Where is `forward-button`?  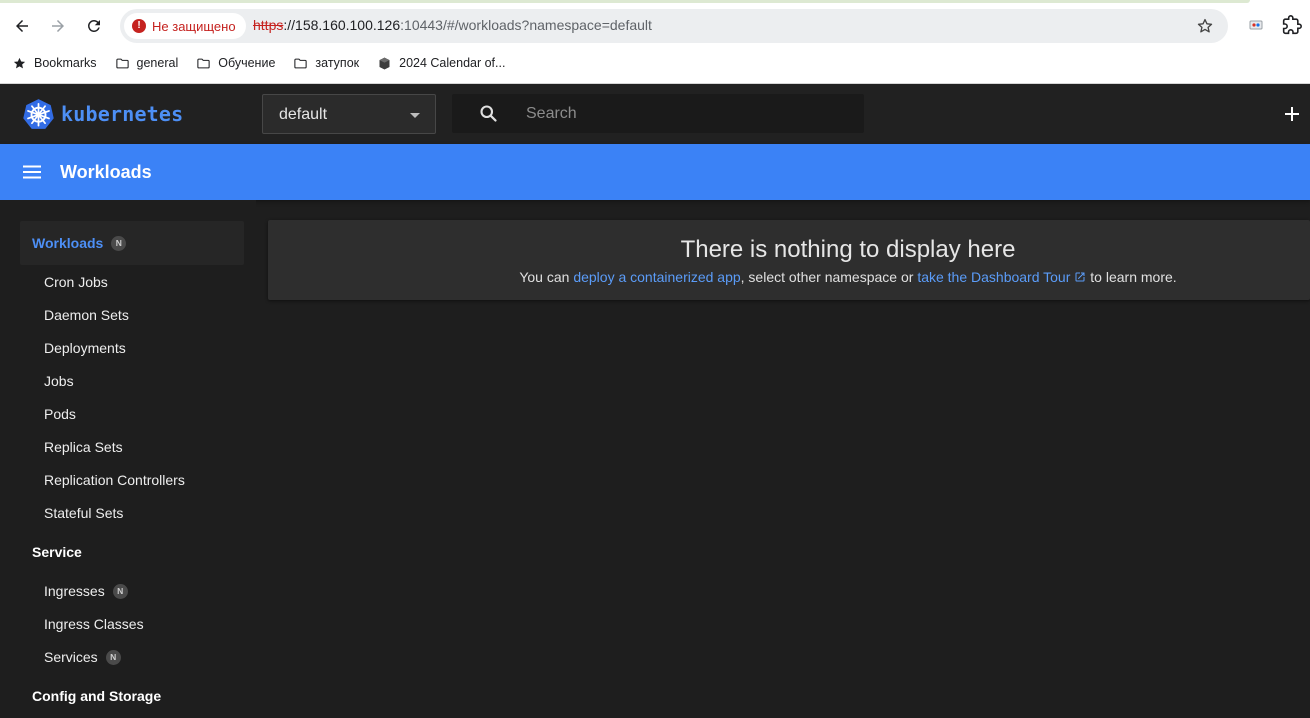 forward-button is located at coordinates (58, 26).